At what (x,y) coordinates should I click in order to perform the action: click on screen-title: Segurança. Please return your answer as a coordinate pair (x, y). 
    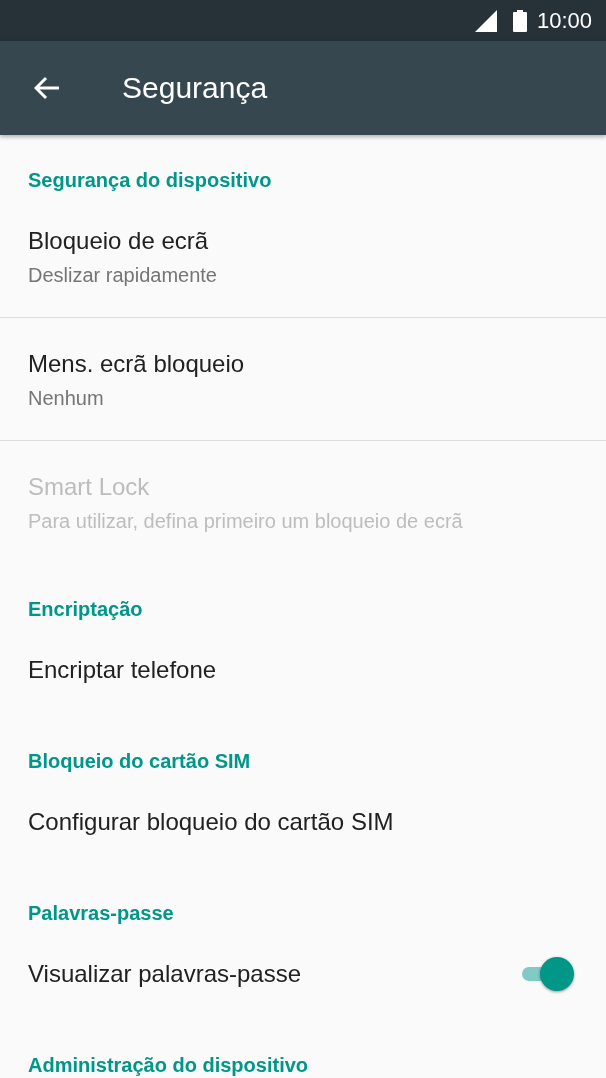
    Looking at the image, I should click on (195, 88).